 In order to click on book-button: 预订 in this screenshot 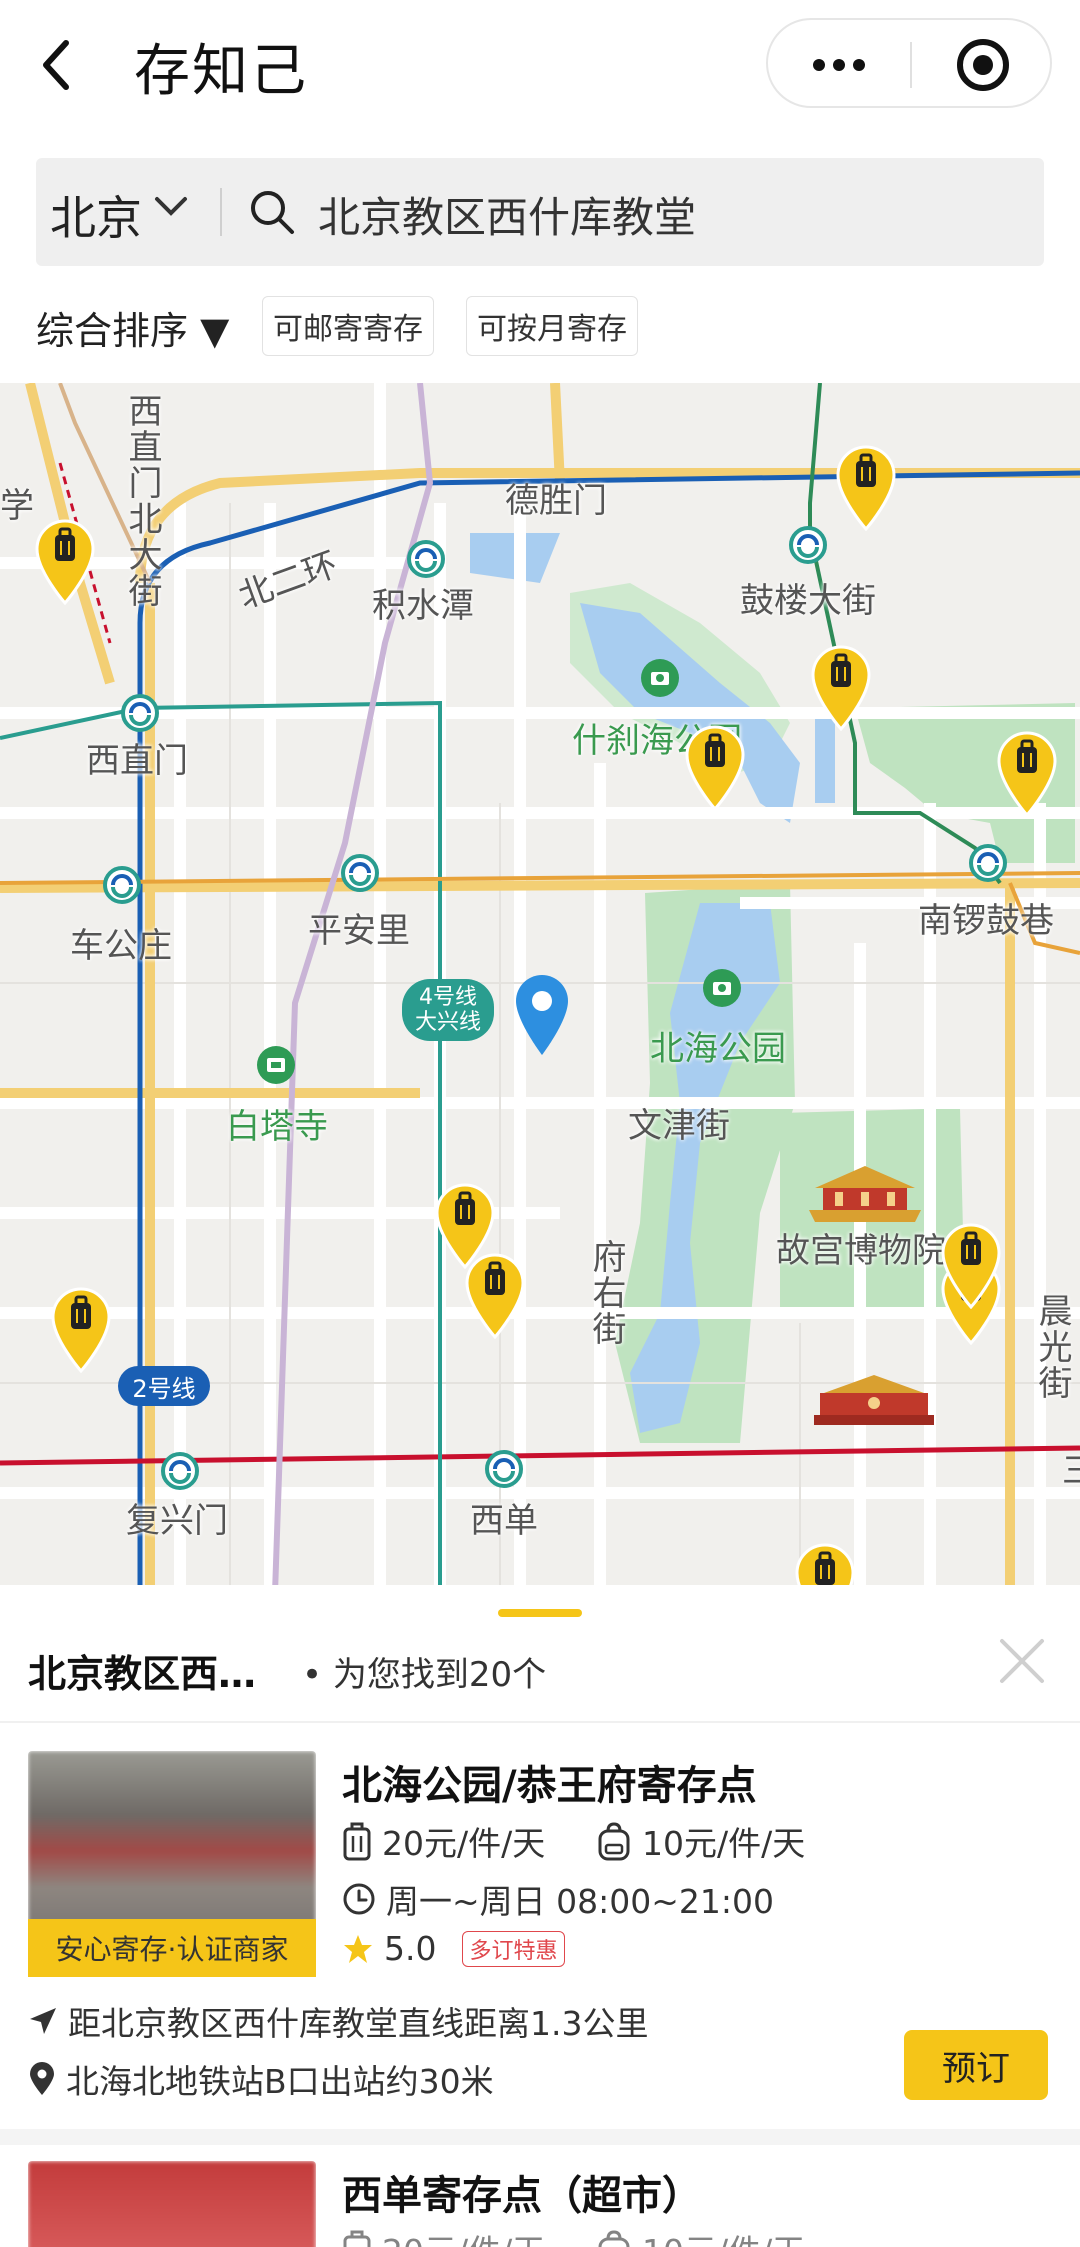, I will do `click(976, 2065)`.